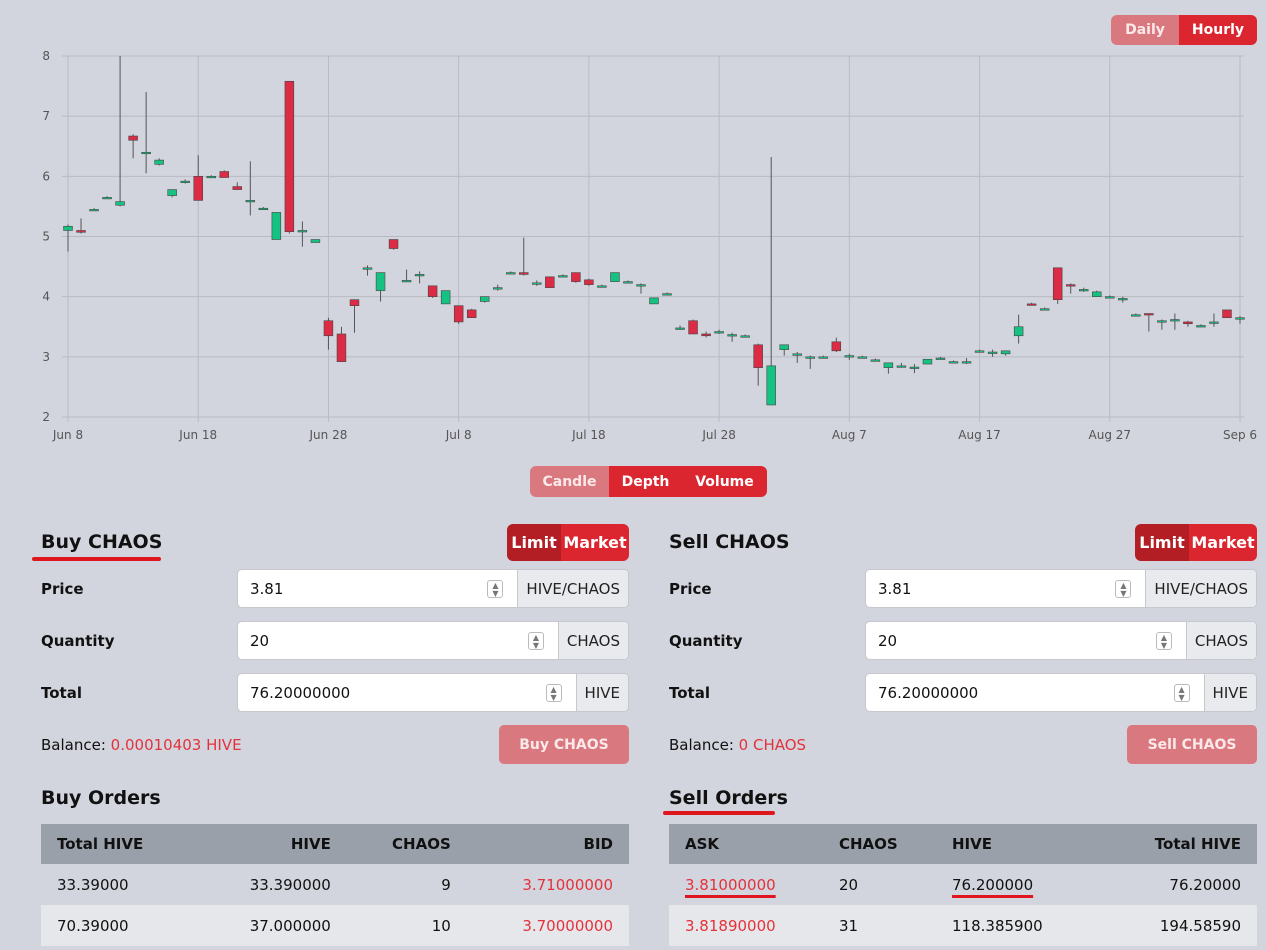 The height and width of the screenshot is (950, 1266). Describe the element at coordinates (547, 884) in the screenshot. I see `bid-price: 3.71000000` at that location.